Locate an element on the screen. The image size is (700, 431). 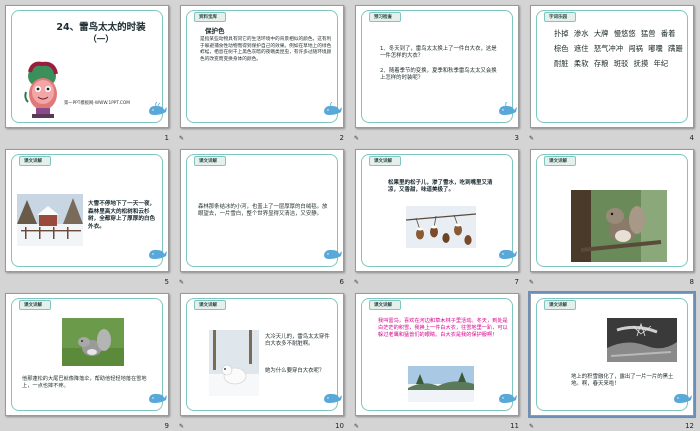
slide-body-text: 地上的积雪融化了，露出了一片一片的黑土地。啊，春天来啦！ is located at coordinates (622, 381).